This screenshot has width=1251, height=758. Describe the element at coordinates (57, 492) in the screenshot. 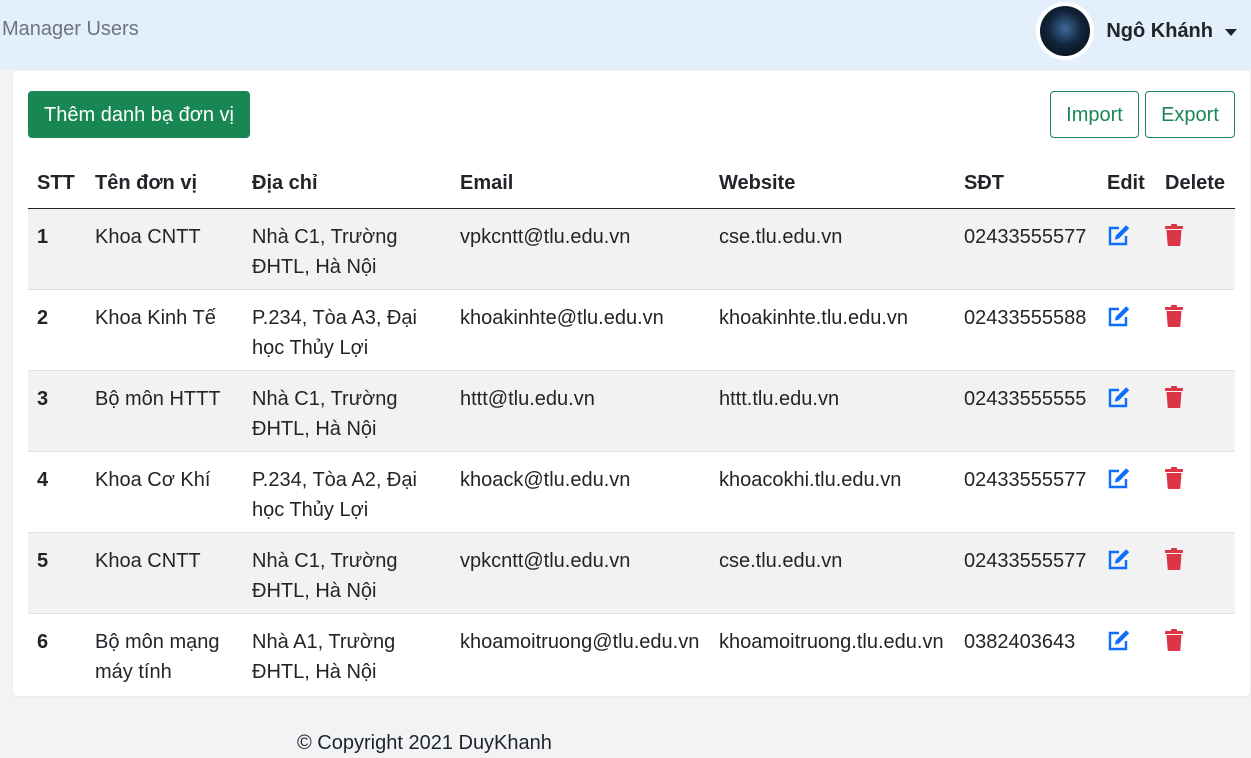

I see `row-stt: 4` at that location.